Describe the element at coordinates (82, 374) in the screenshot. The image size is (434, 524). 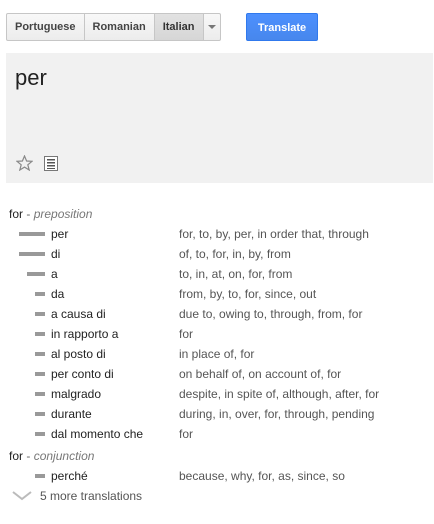
I see `entry-word: per conto di` at that location.